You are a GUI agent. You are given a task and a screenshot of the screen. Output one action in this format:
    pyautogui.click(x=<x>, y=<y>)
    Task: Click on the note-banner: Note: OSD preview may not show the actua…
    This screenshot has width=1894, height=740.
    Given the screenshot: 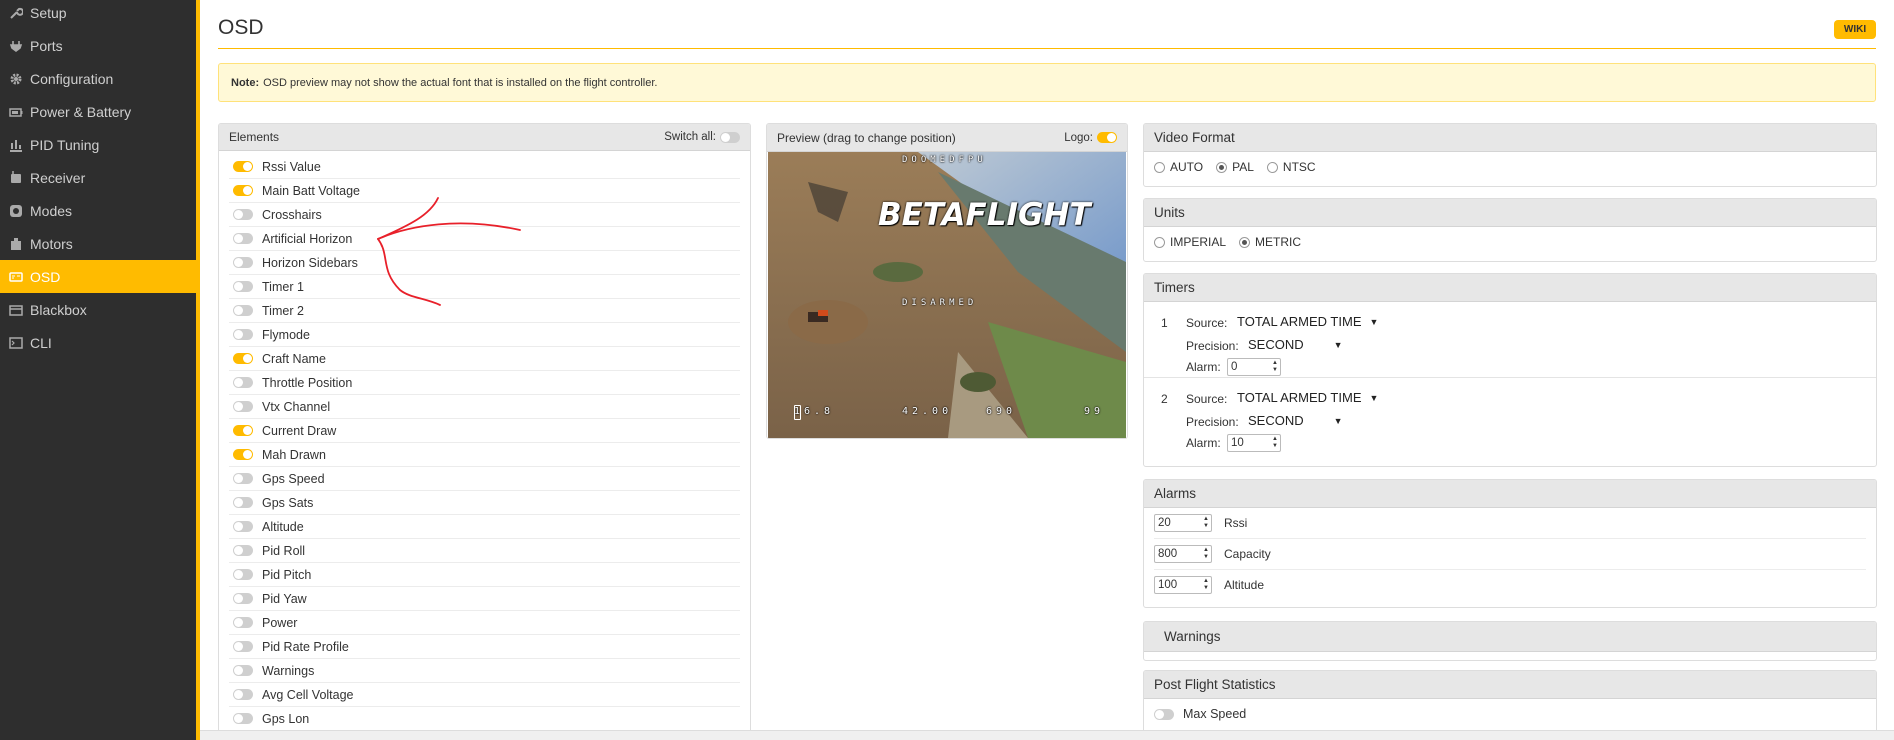 What is the action you would take?
    pyautogui.click(x=1047, y=82)
    